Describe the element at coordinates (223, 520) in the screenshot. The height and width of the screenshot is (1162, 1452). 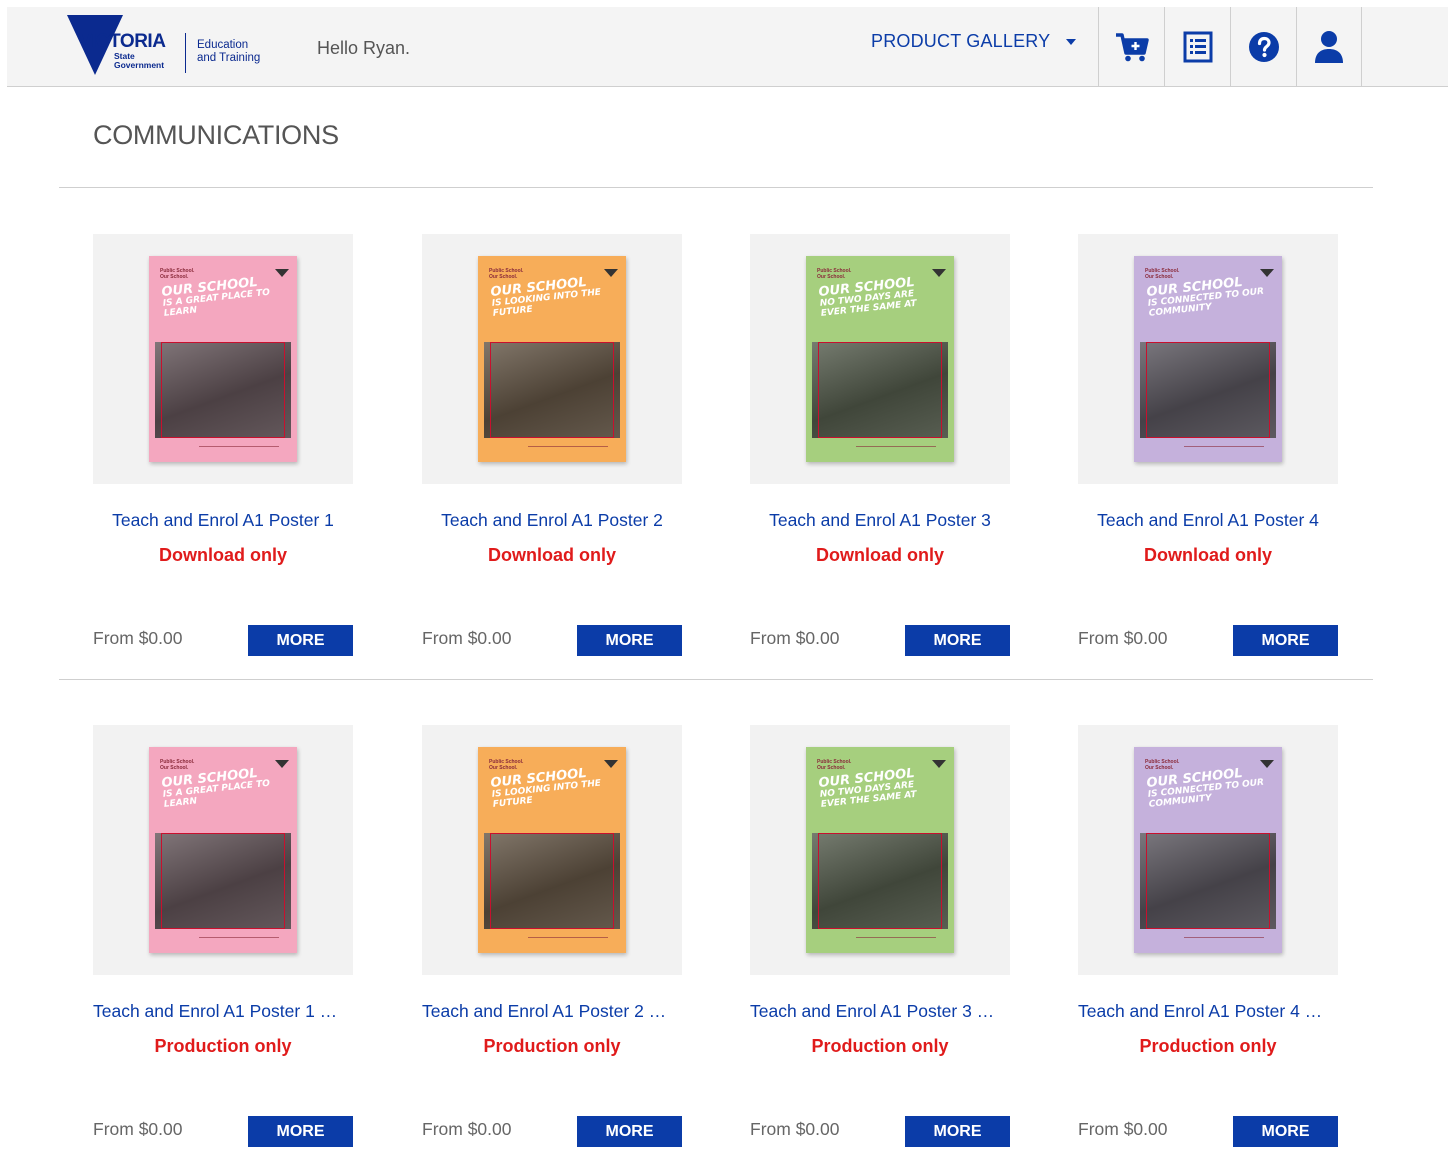
I see `product-title: Teach and Enrol A1 Poster 1` at that location.